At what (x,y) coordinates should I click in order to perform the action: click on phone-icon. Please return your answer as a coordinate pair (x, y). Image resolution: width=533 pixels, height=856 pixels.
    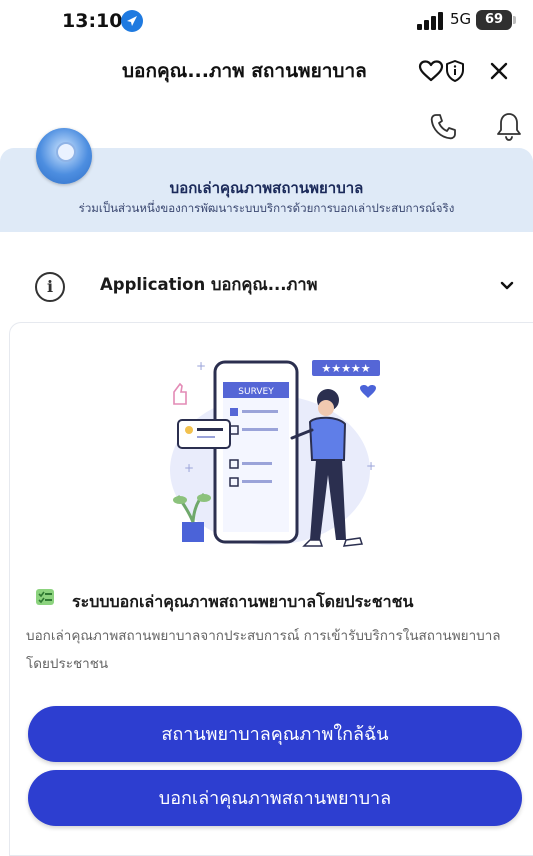
    Looking at the image, I should click on (443, 127).